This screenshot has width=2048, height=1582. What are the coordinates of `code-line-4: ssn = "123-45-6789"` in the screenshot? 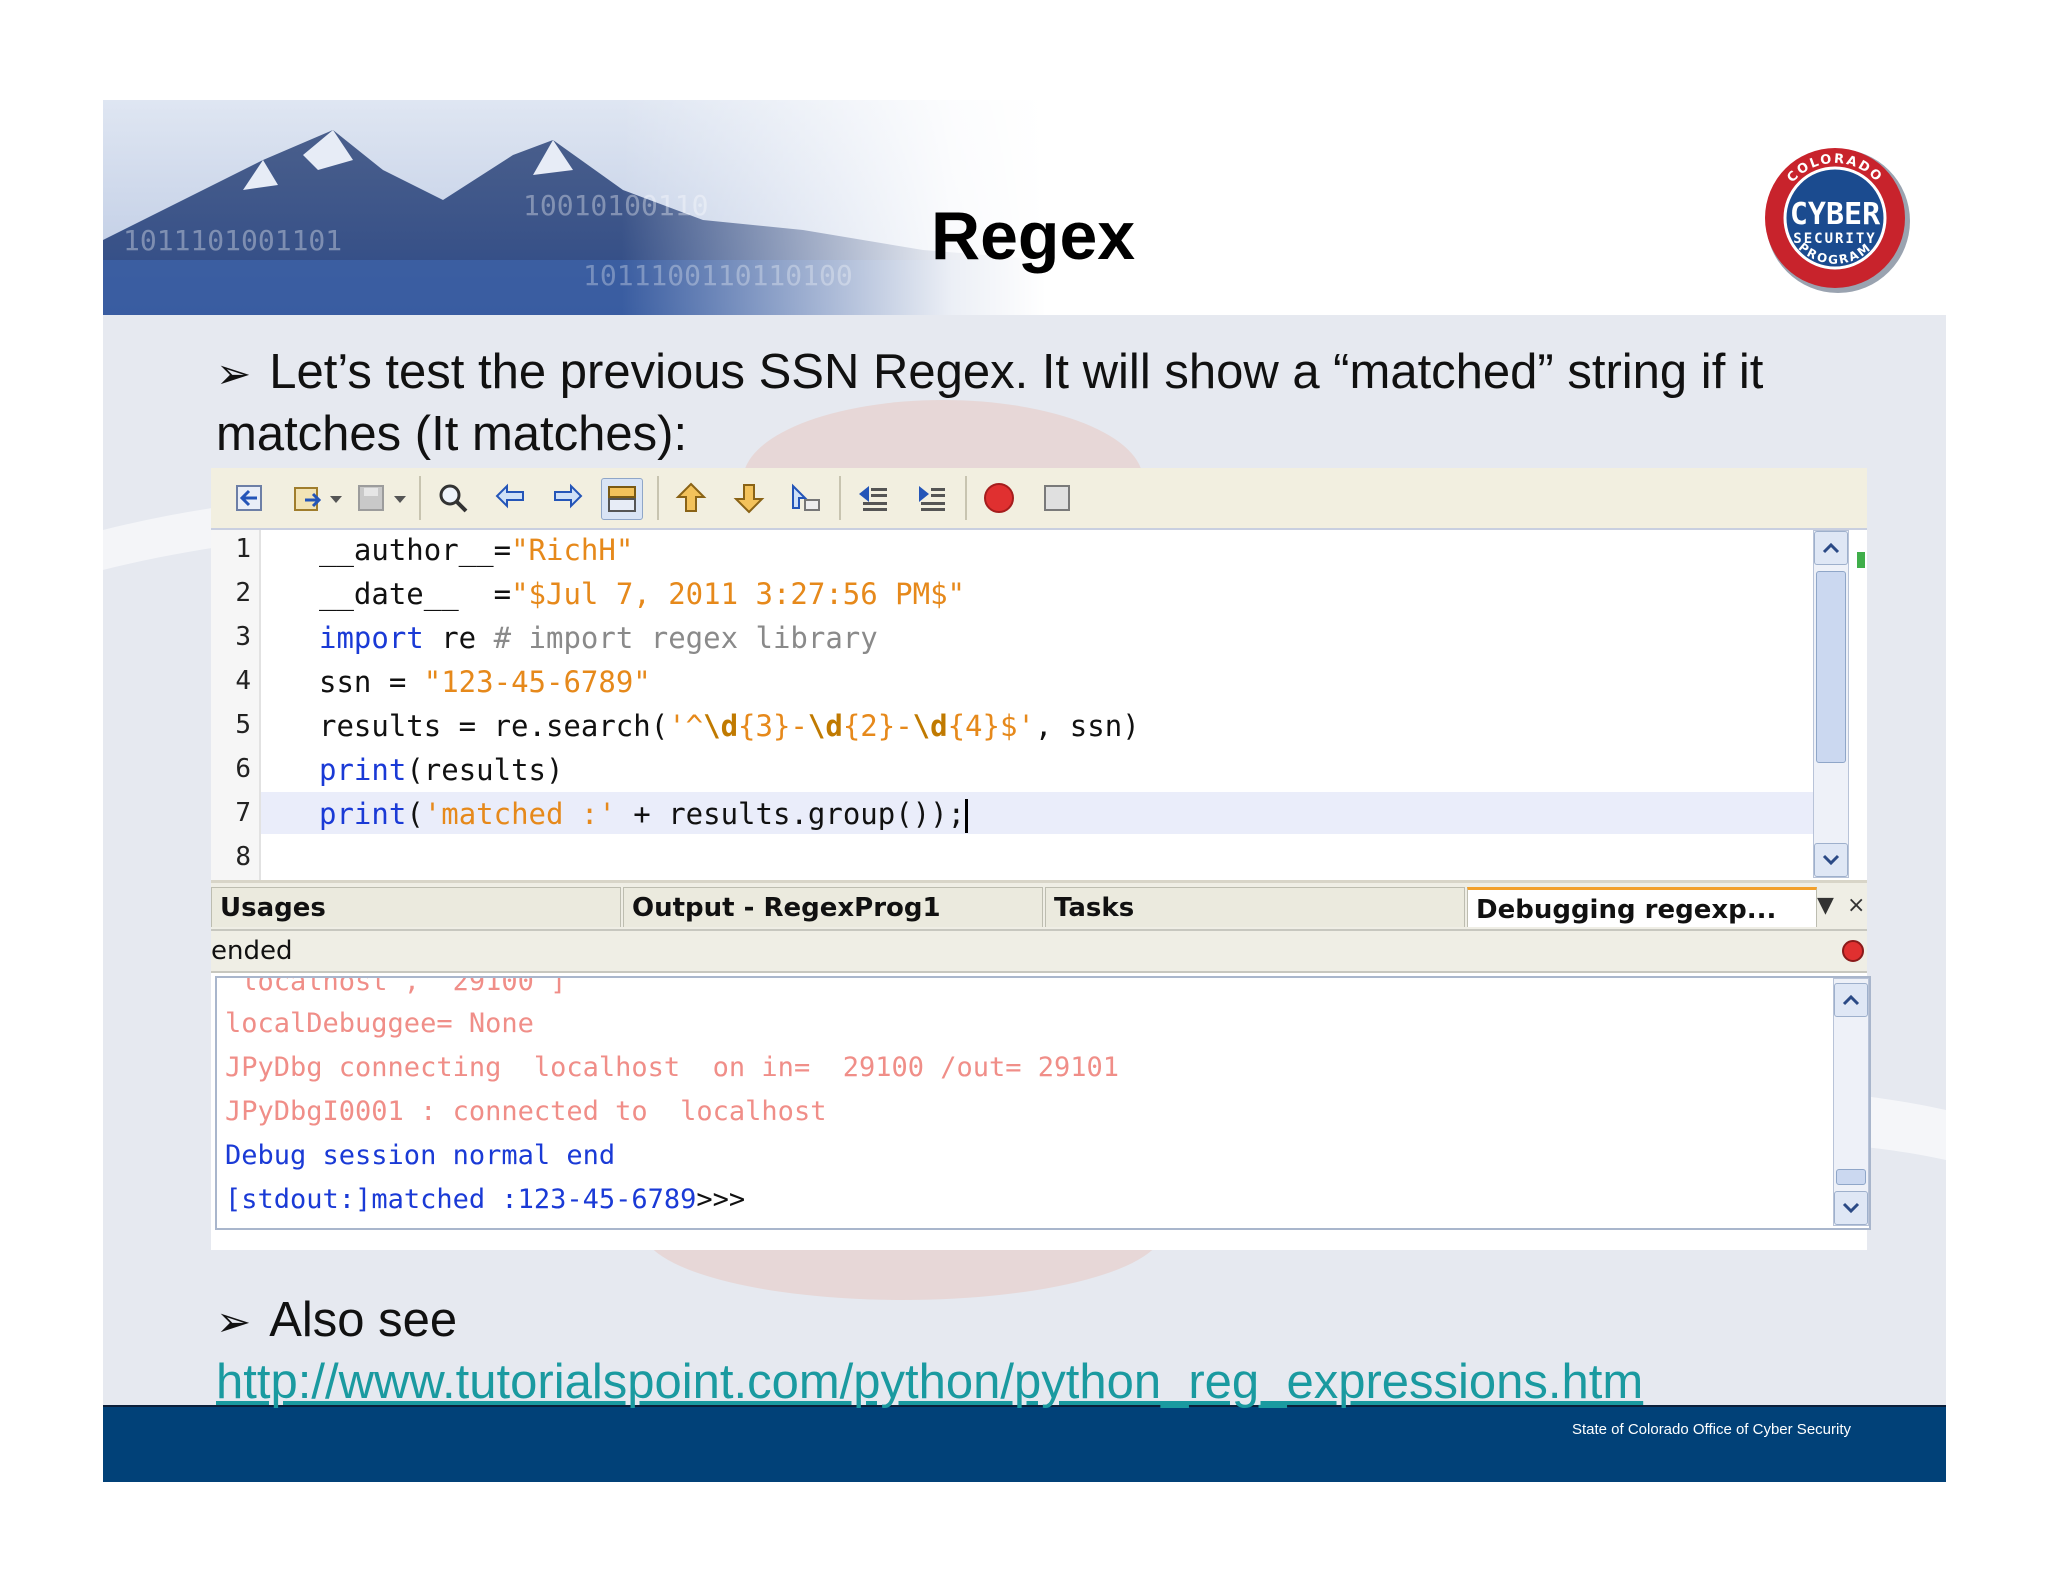 It's located at (485, 682).